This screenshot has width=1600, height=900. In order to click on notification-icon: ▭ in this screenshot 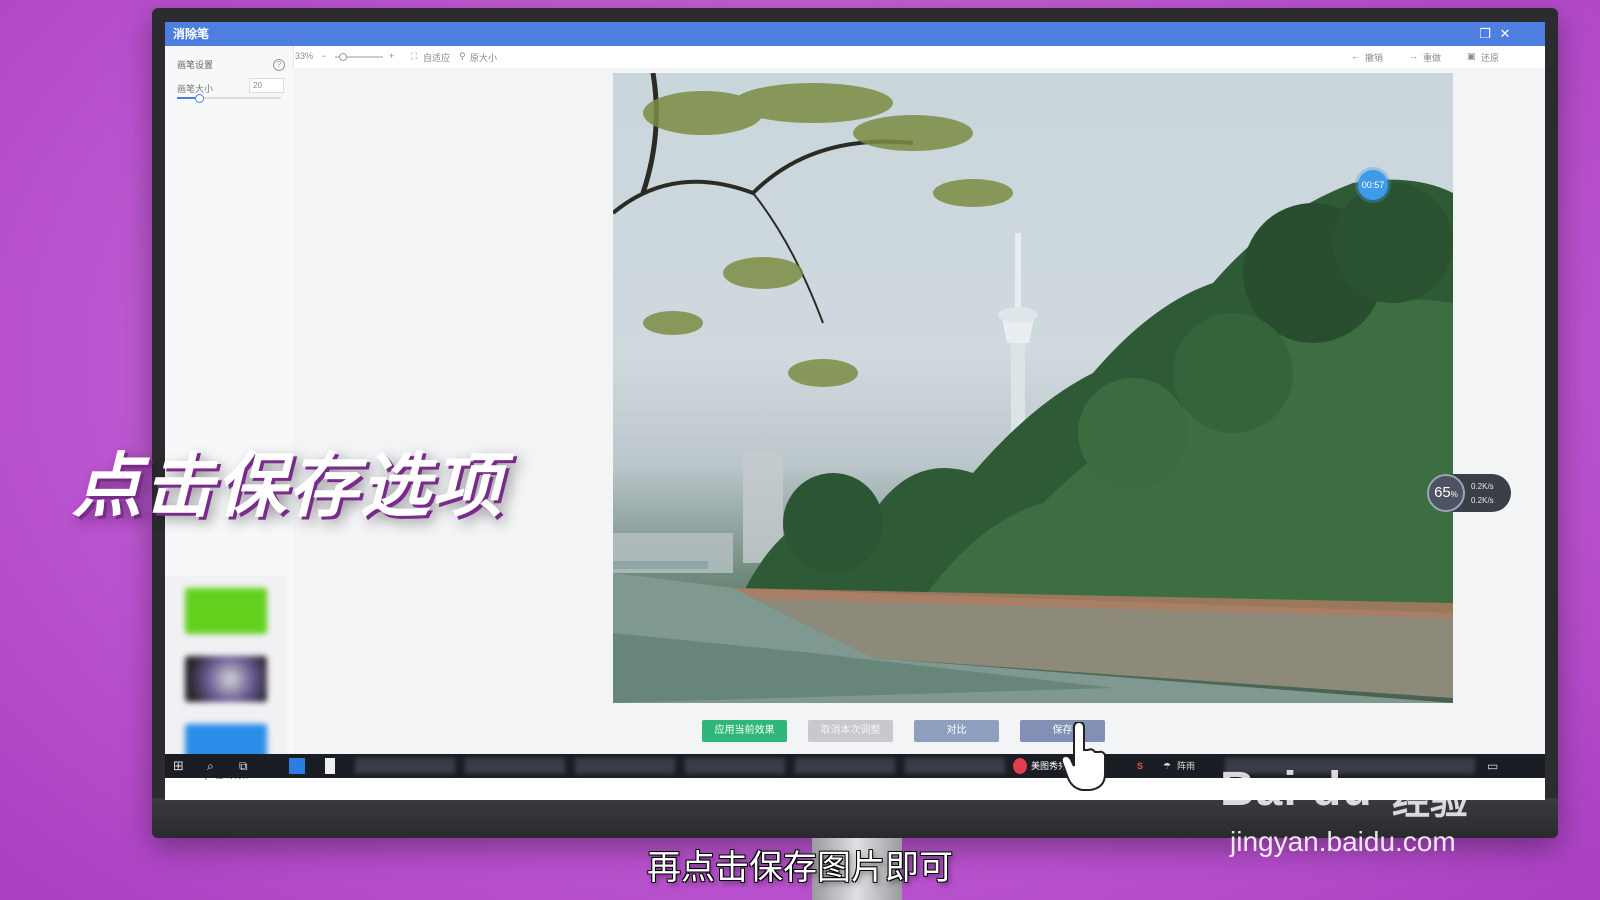, I will do `click(1492, 766)`.